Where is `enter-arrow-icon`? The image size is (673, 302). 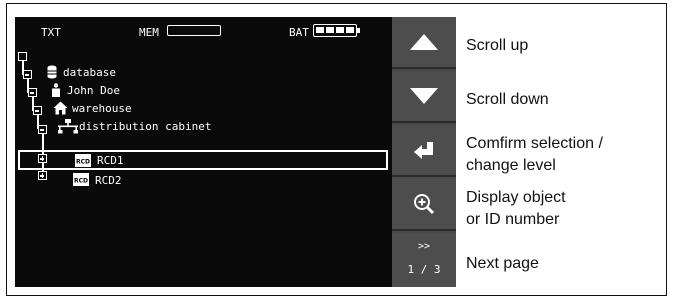 enter-arrow-icon is located at coordinates (423, 150).